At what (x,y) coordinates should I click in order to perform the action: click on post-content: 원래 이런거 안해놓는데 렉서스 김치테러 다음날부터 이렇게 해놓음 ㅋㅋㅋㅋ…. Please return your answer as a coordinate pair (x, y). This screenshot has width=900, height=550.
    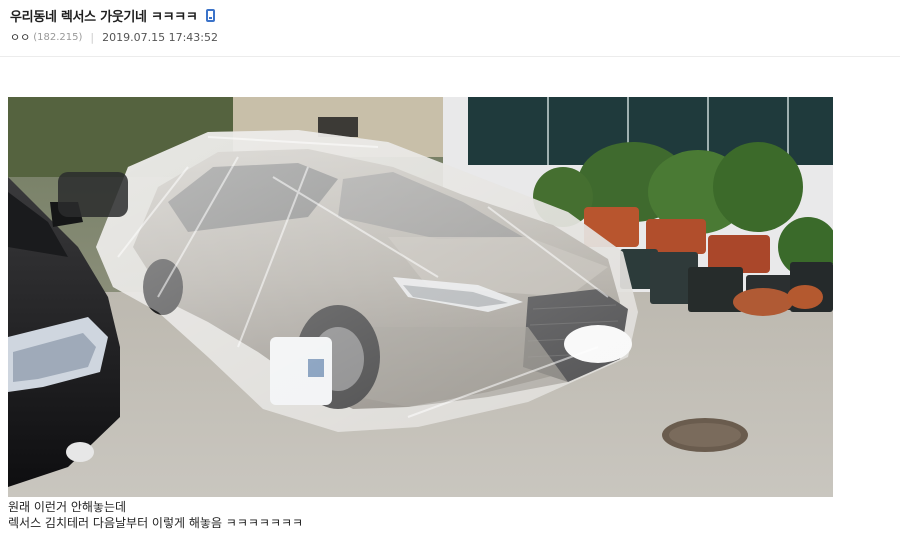
    Looking at the image, I should click on (155, 515).